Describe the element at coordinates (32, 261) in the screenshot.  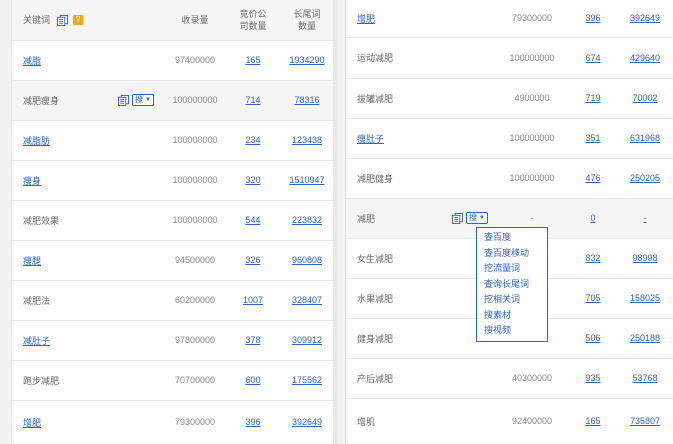
I see `keyword-link: 瘦腿` at that location.